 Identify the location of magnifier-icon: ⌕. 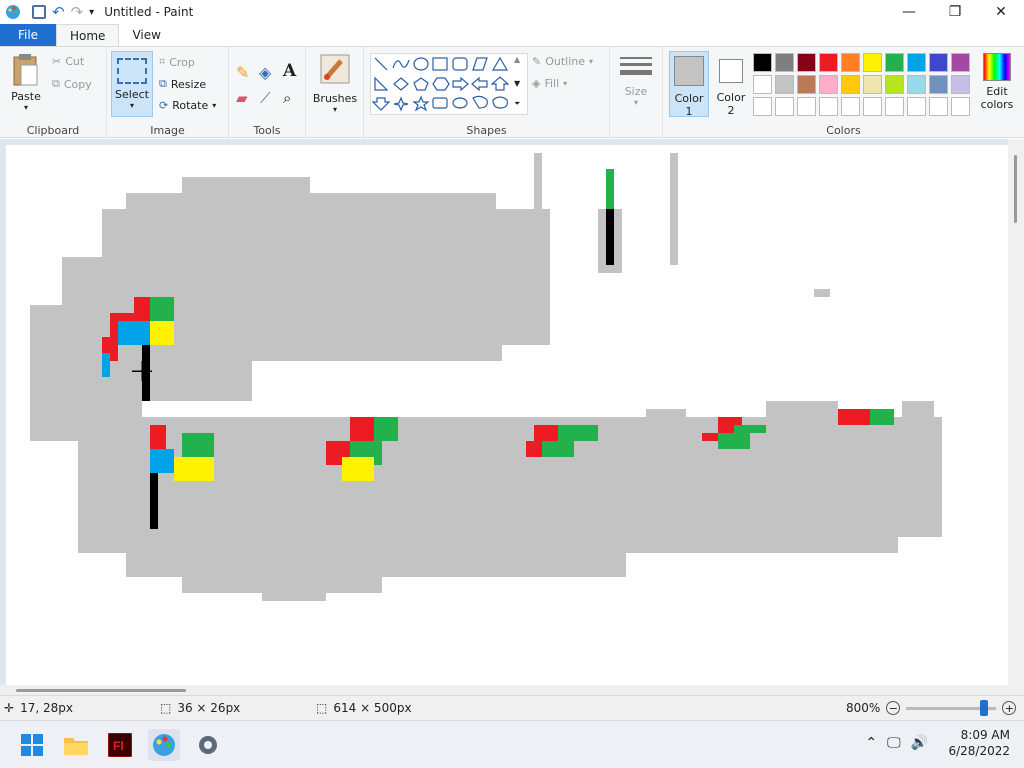
(287, 98).